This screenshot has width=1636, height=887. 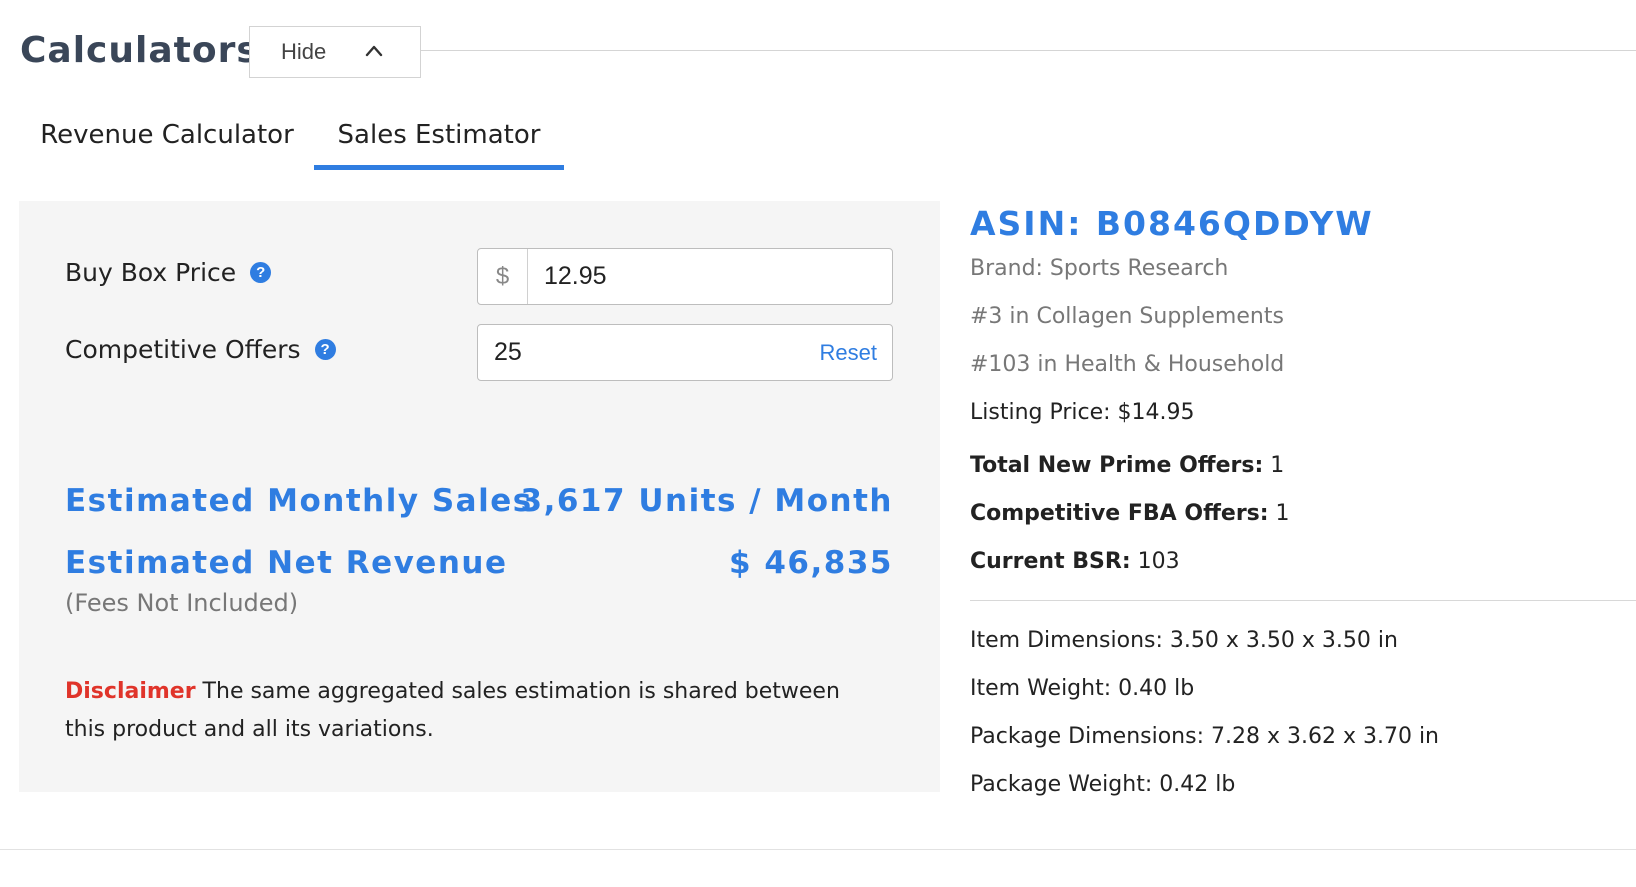 I want to click on brand: Brand: Sports Research, so click(x=1099, y=268).